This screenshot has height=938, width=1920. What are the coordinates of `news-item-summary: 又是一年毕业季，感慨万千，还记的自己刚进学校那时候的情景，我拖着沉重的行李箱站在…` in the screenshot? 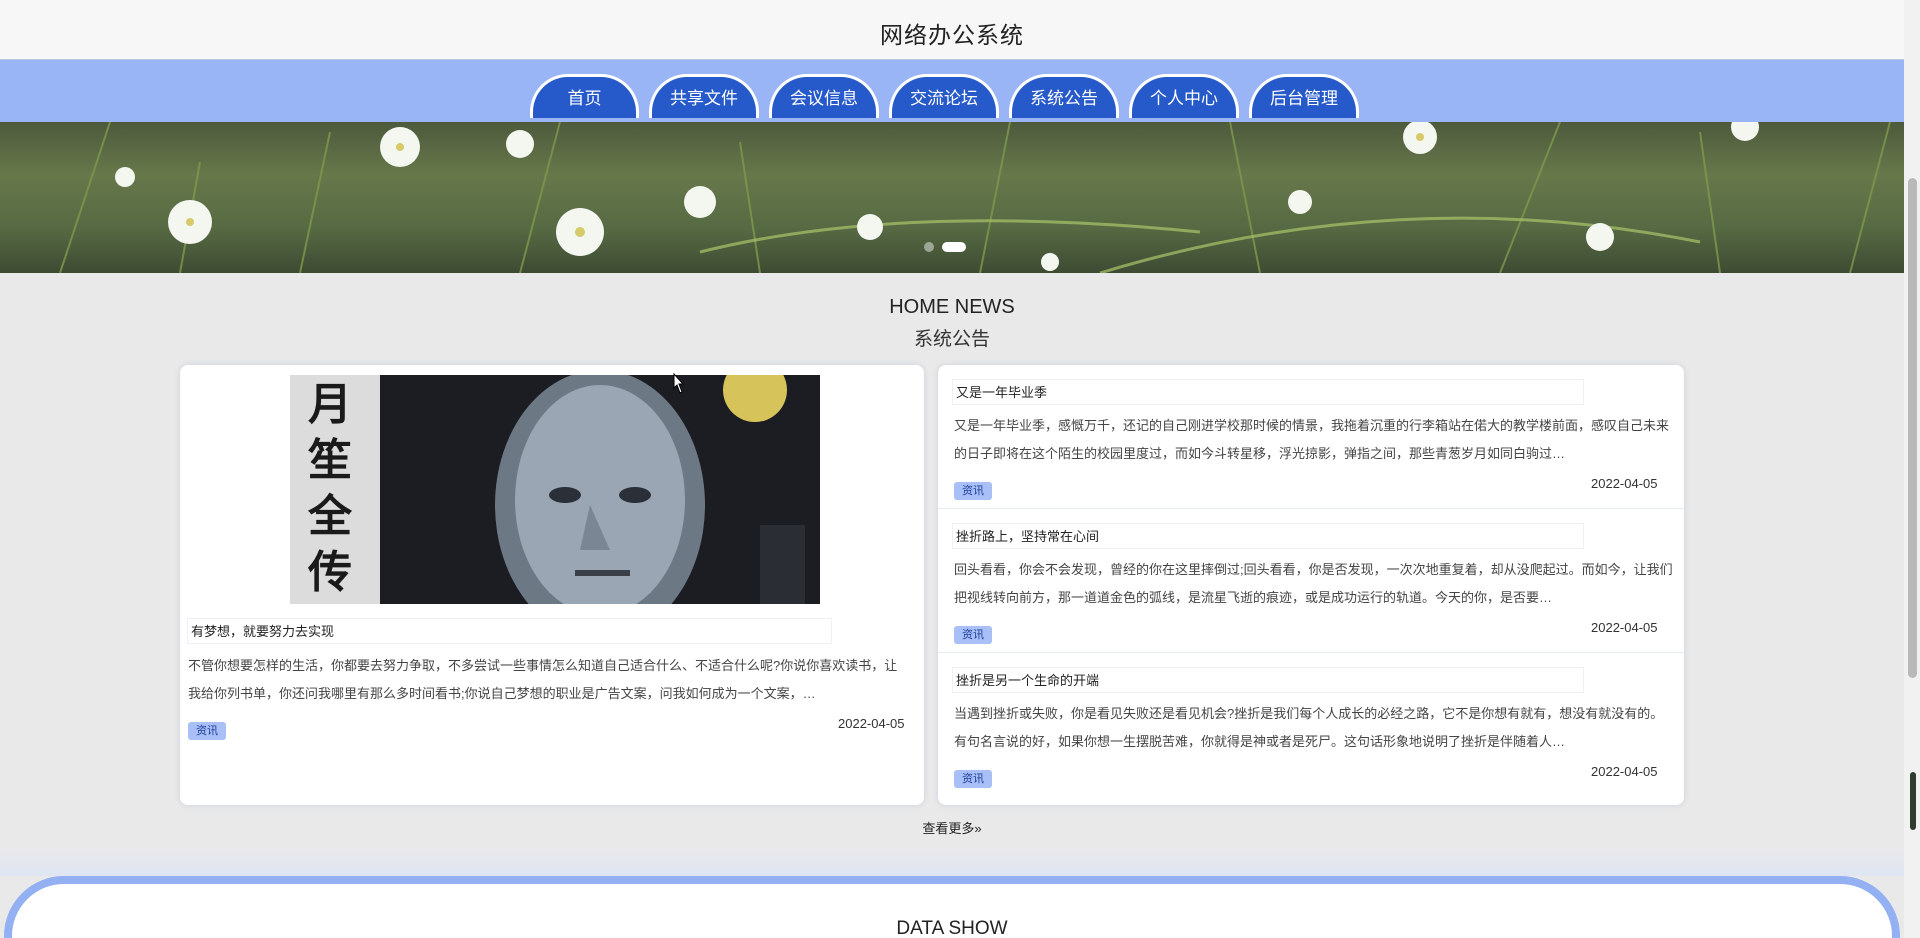 It's located at (1314, 440).